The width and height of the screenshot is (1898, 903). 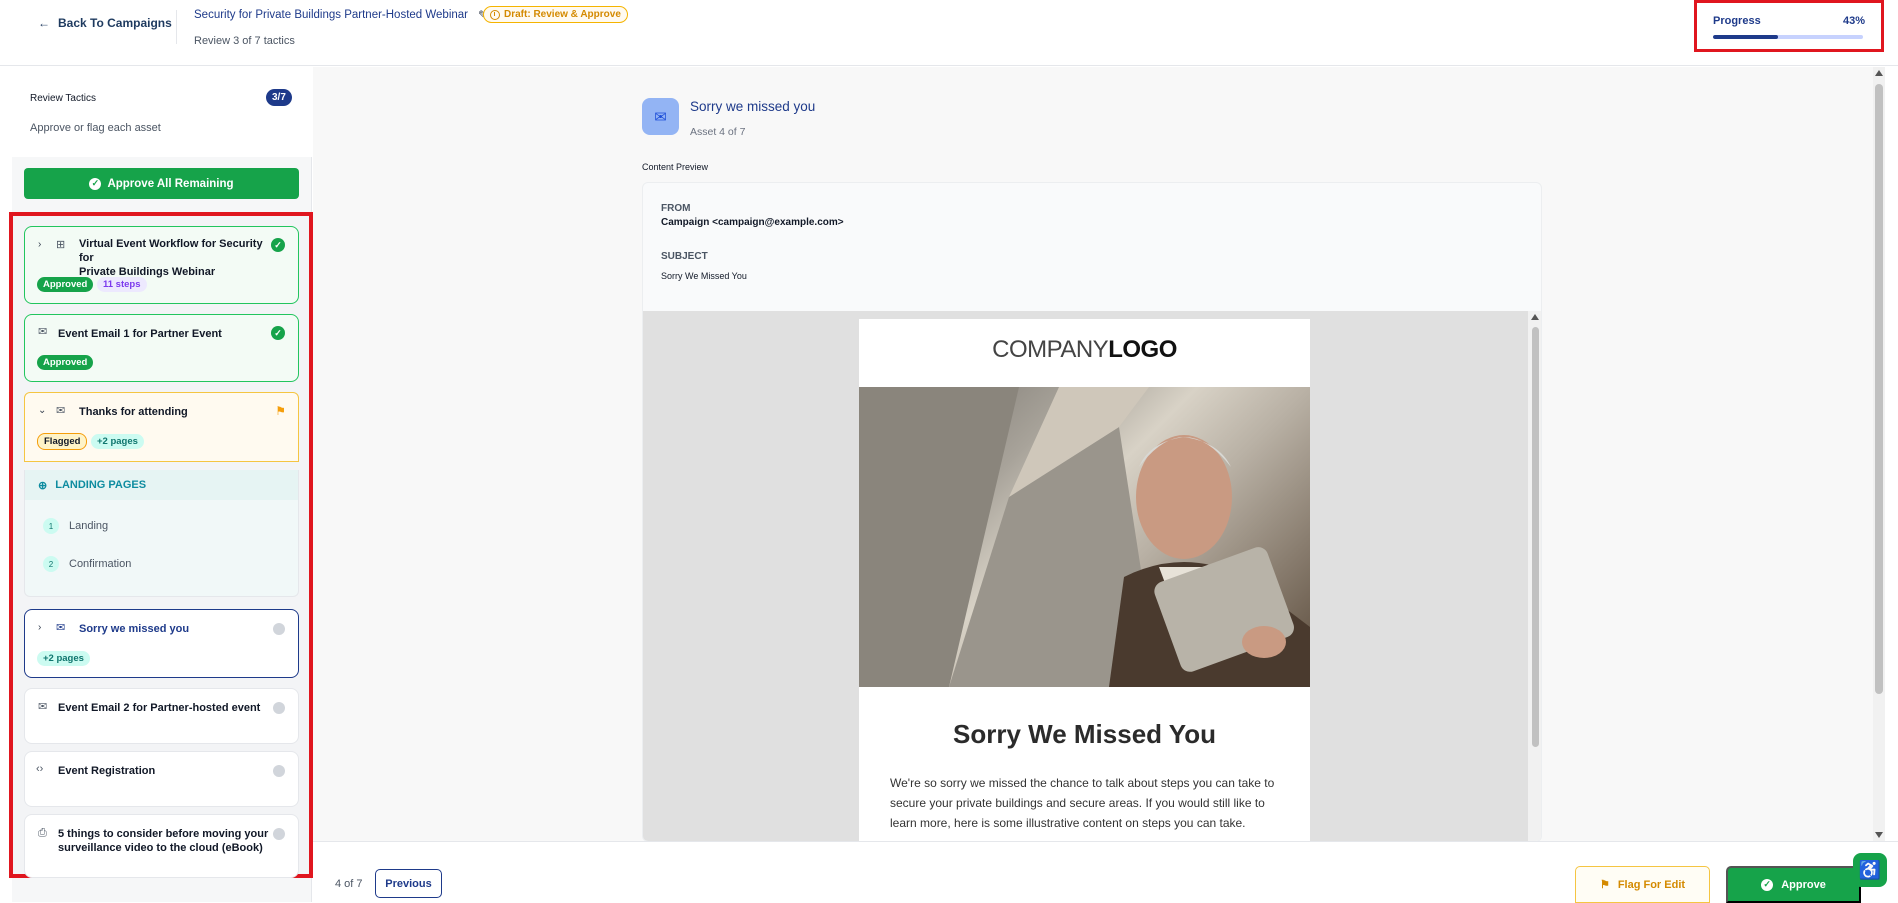 What do you see at coordinates (63, 98) in the screenshot?
I see `sidebar-title: Review Tactics` at bounding box center [63, 98].